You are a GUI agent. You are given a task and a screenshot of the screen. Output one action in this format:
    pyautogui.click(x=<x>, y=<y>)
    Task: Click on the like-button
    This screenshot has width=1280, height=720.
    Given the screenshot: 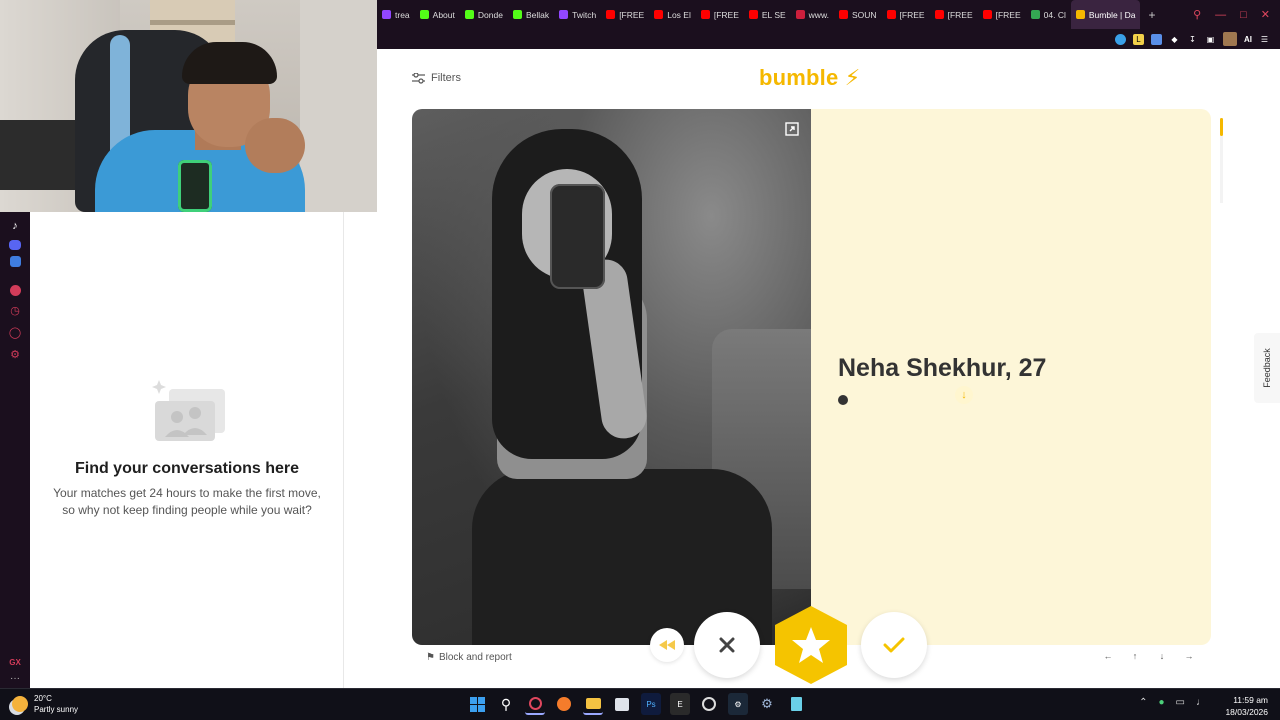 What is the action you would take?
    pyautogui.click(x=894, y=645)
    